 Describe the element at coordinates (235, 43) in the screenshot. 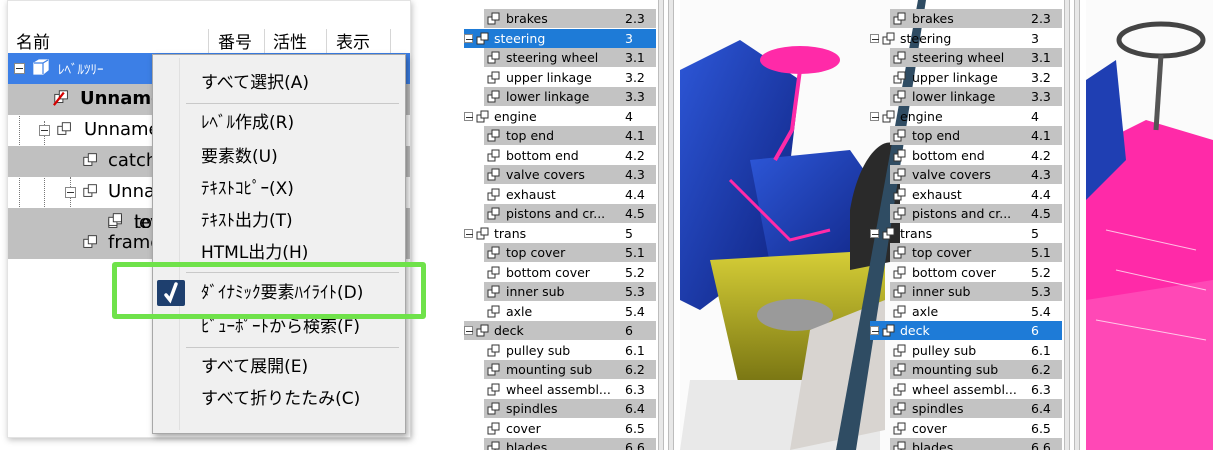

I see `column-number: 番号` at that location.